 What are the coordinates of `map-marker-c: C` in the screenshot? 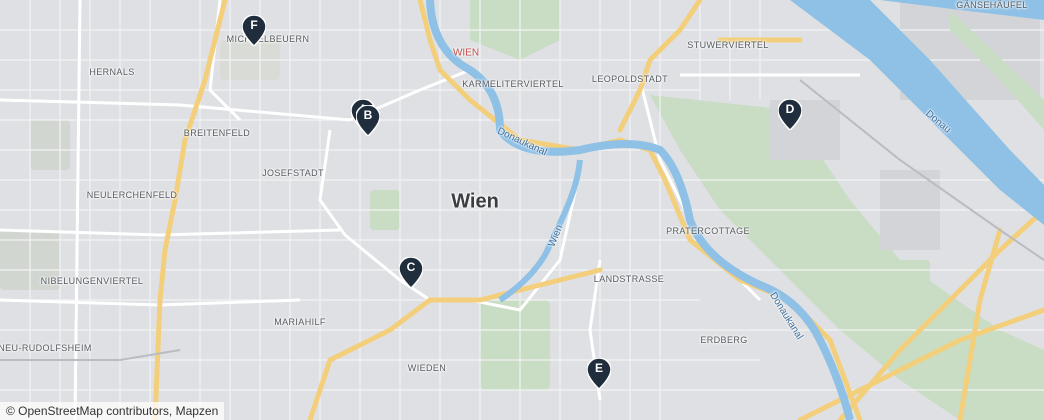 It's located at (411, 272).